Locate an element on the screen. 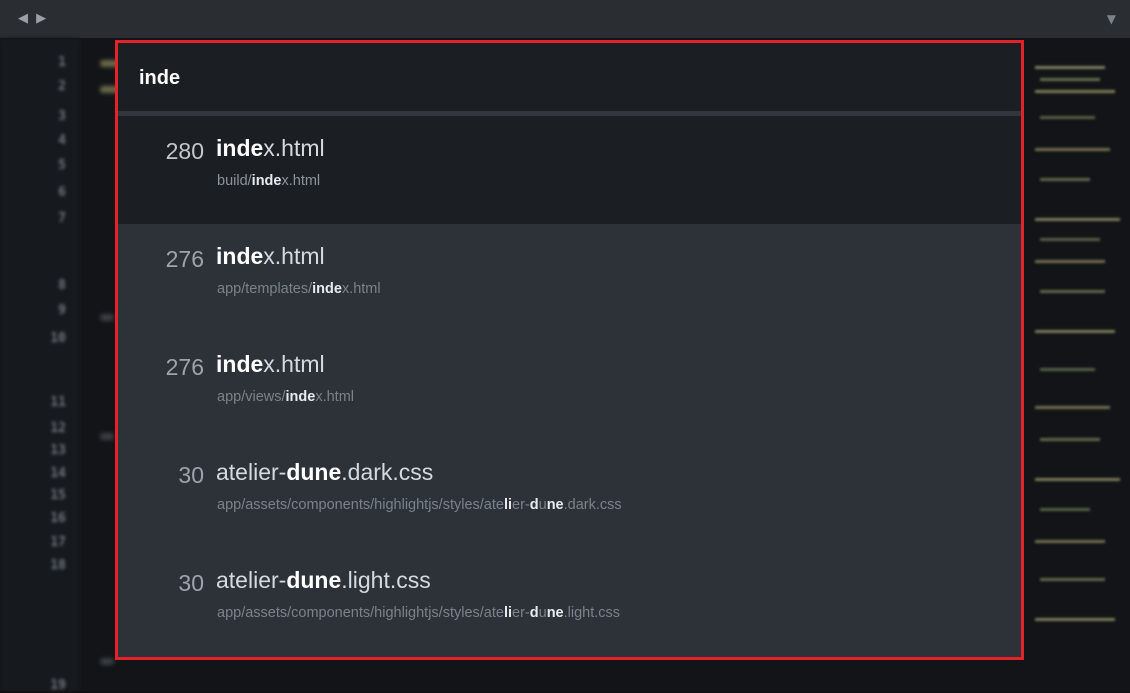 This screenshot has height=693, width=1130. editor-tab-bar: ◀ ▶ ▼ is located at coordinates (565, 19).